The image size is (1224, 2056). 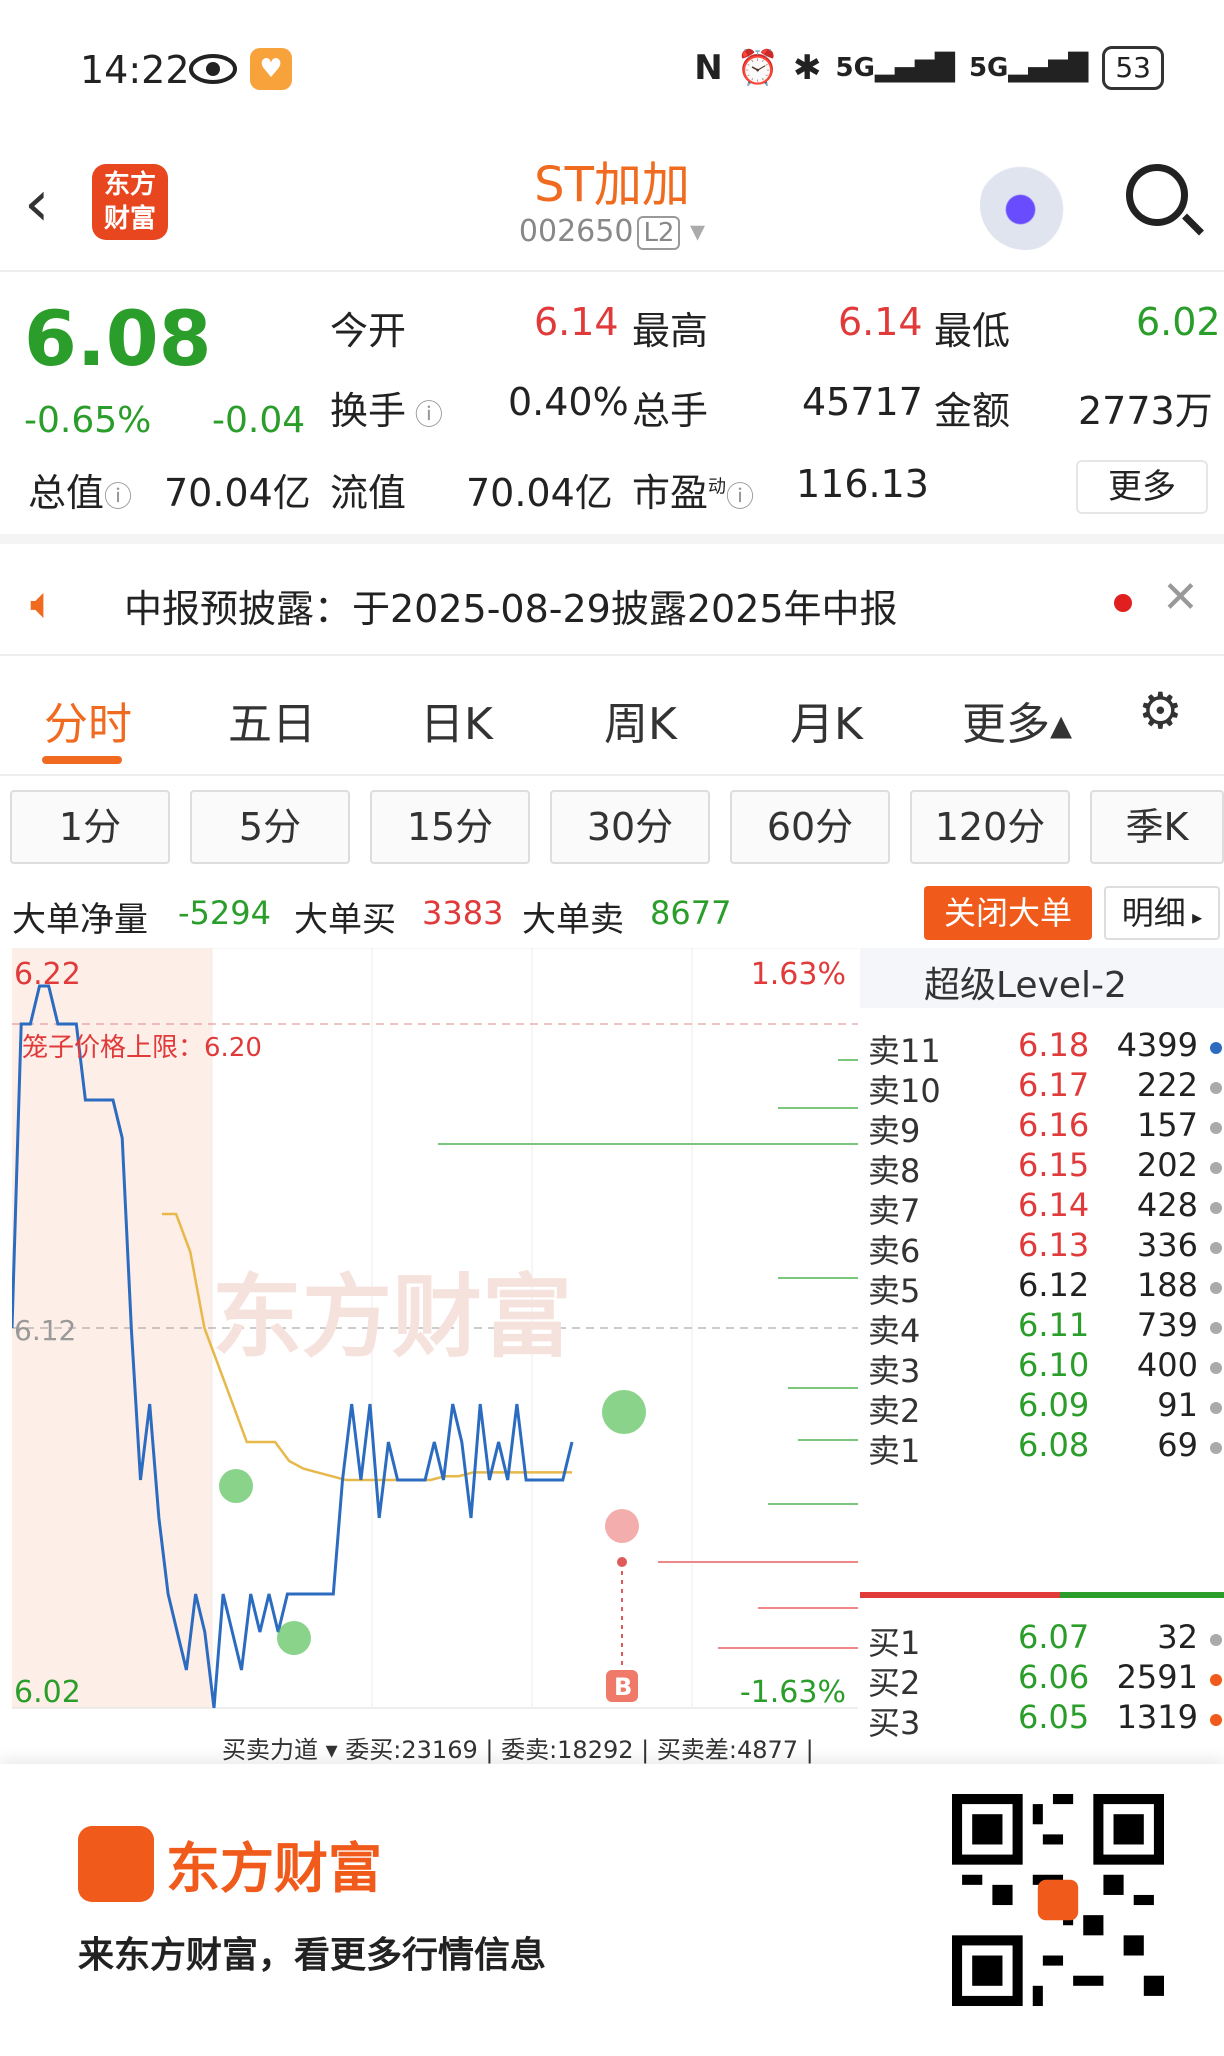 I want to click on volume-value: 45717, so click(x=862, y=402).